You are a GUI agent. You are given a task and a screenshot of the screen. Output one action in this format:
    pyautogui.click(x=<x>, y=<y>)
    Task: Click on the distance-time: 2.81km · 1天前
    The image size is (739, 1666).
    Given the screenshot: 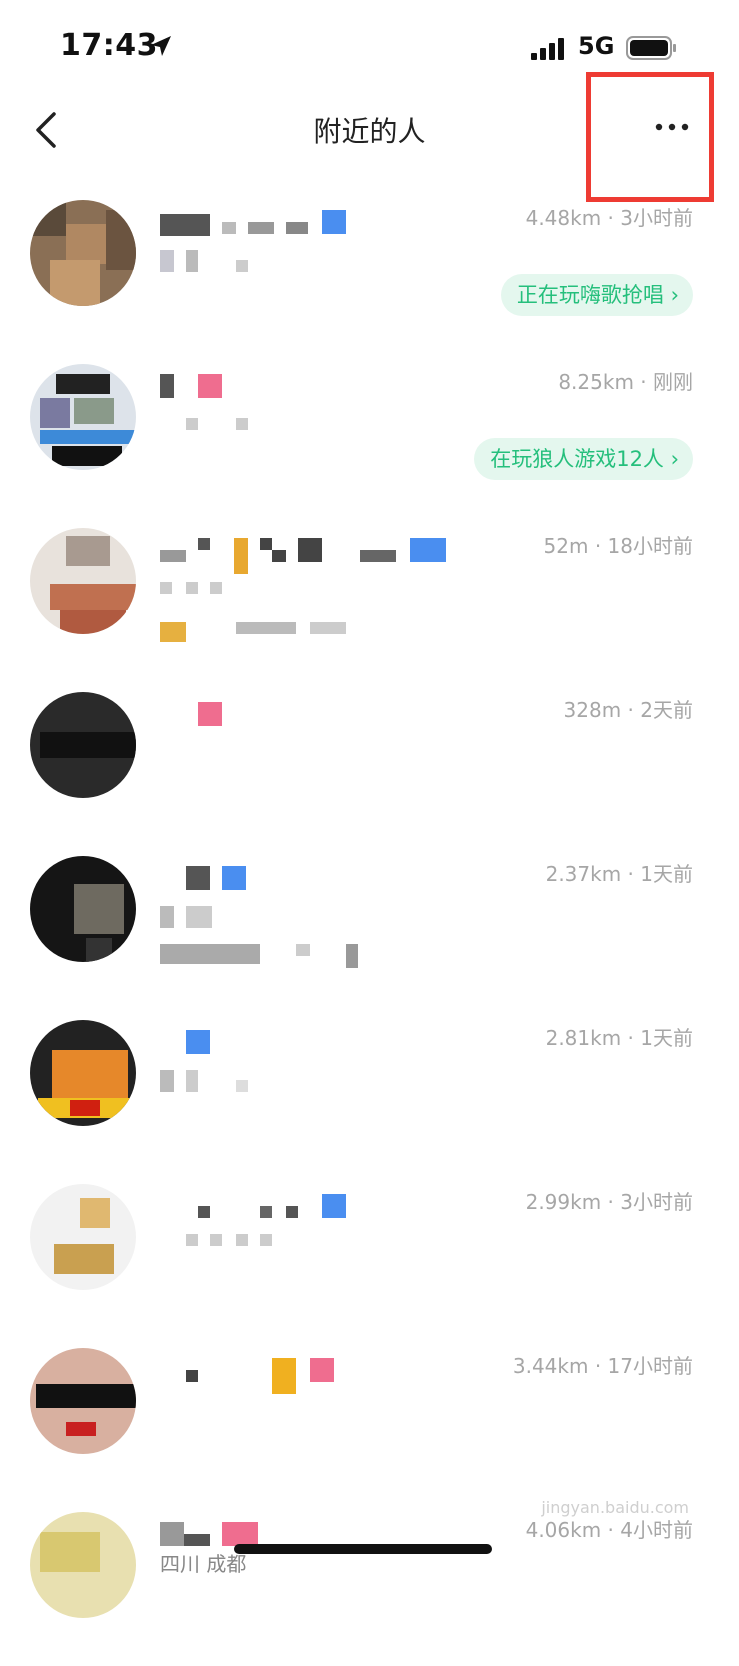 What is the action you would take?
    pyautogui.click(x=619, y=1038)
    